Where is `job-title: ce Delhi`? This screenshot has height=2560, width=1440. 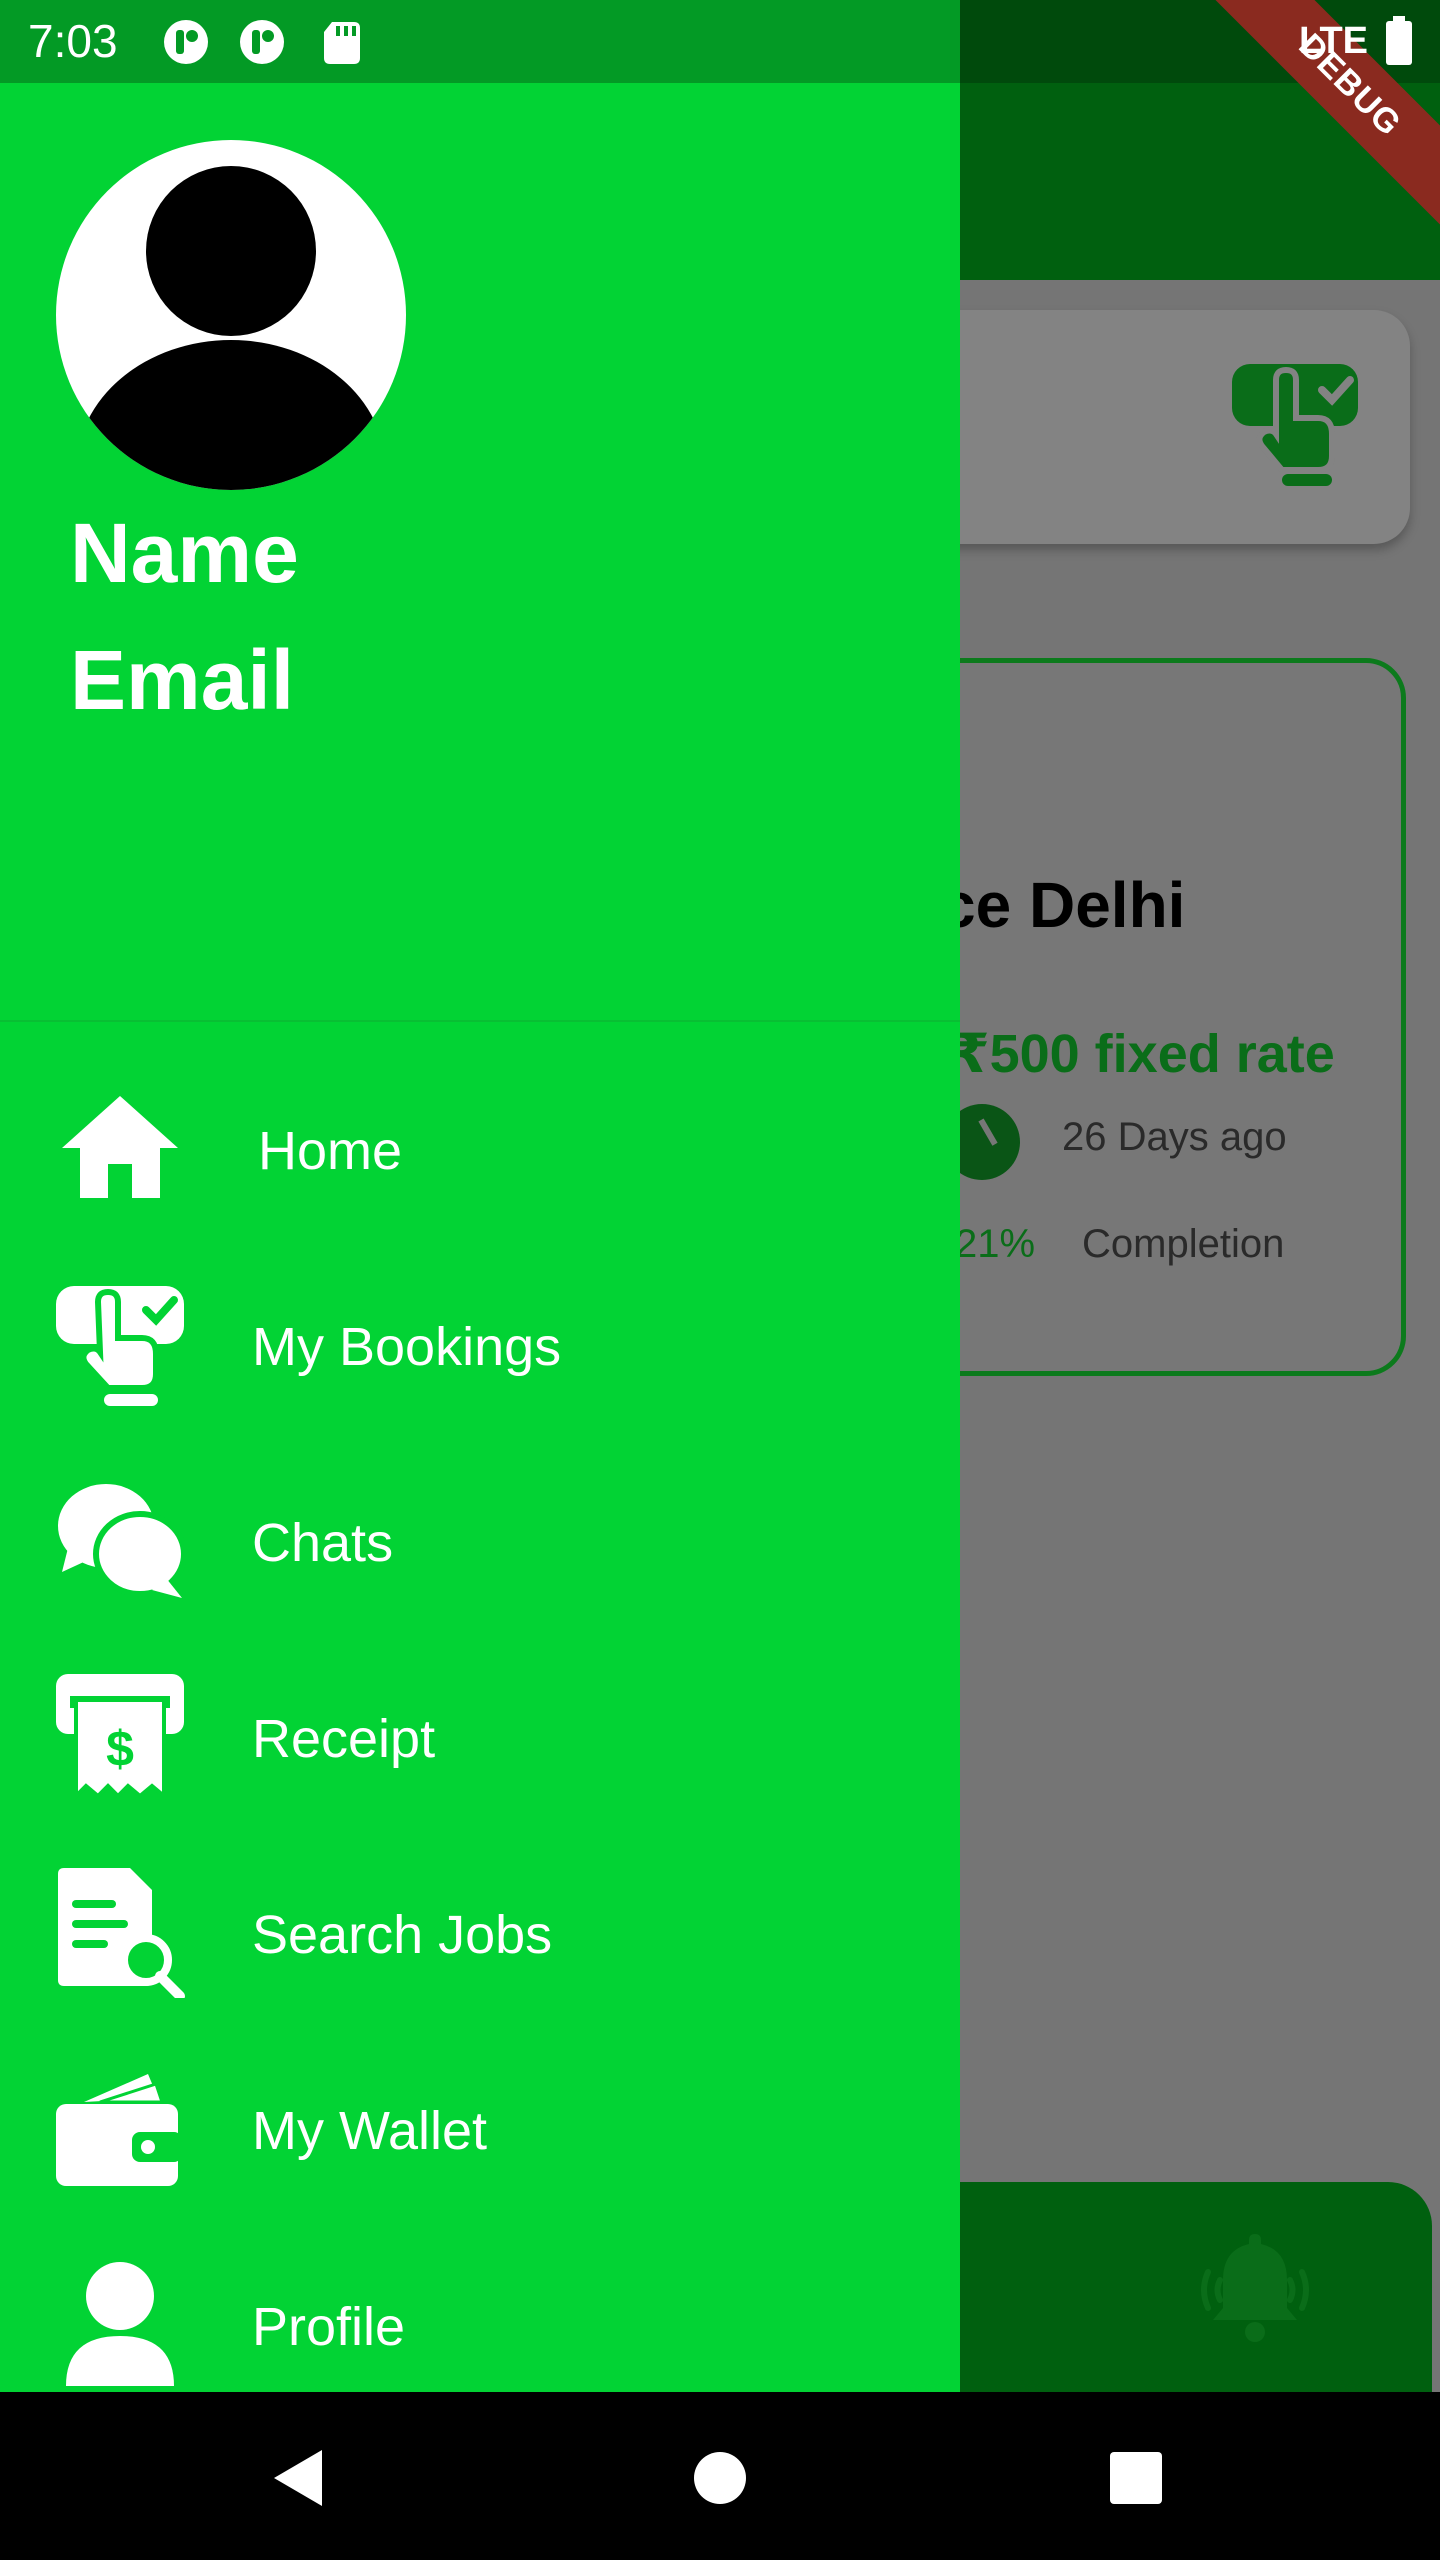 job-title: ce Delhi is located at coordinates (1063, 905).